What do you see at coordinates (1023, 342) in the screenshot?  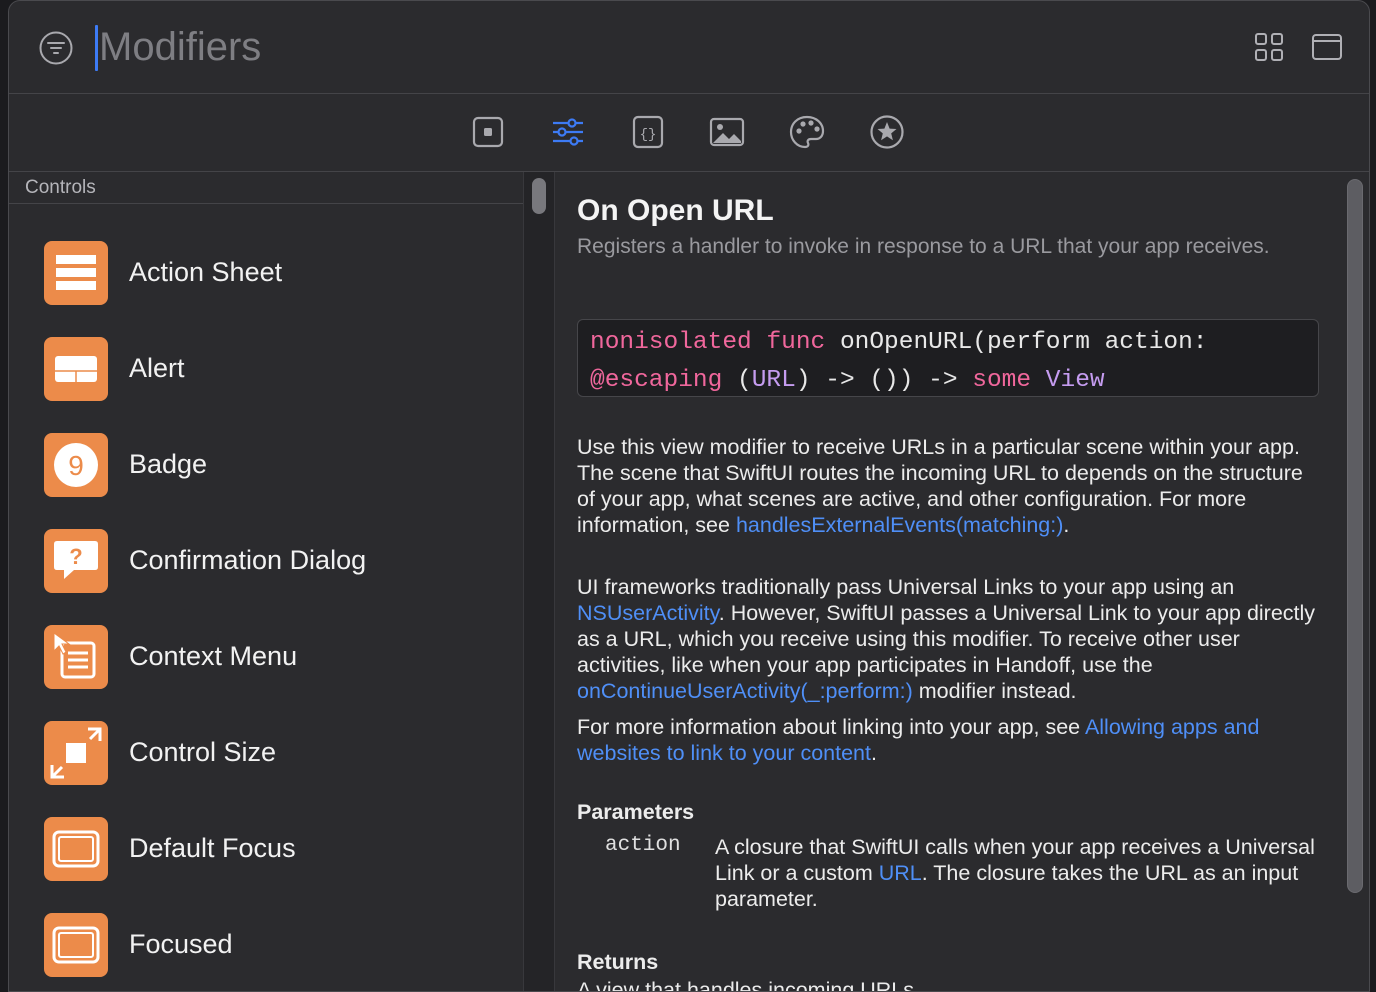 I see `code-text: onOpenURL(perform action:` at bounding box center [1023, 342].